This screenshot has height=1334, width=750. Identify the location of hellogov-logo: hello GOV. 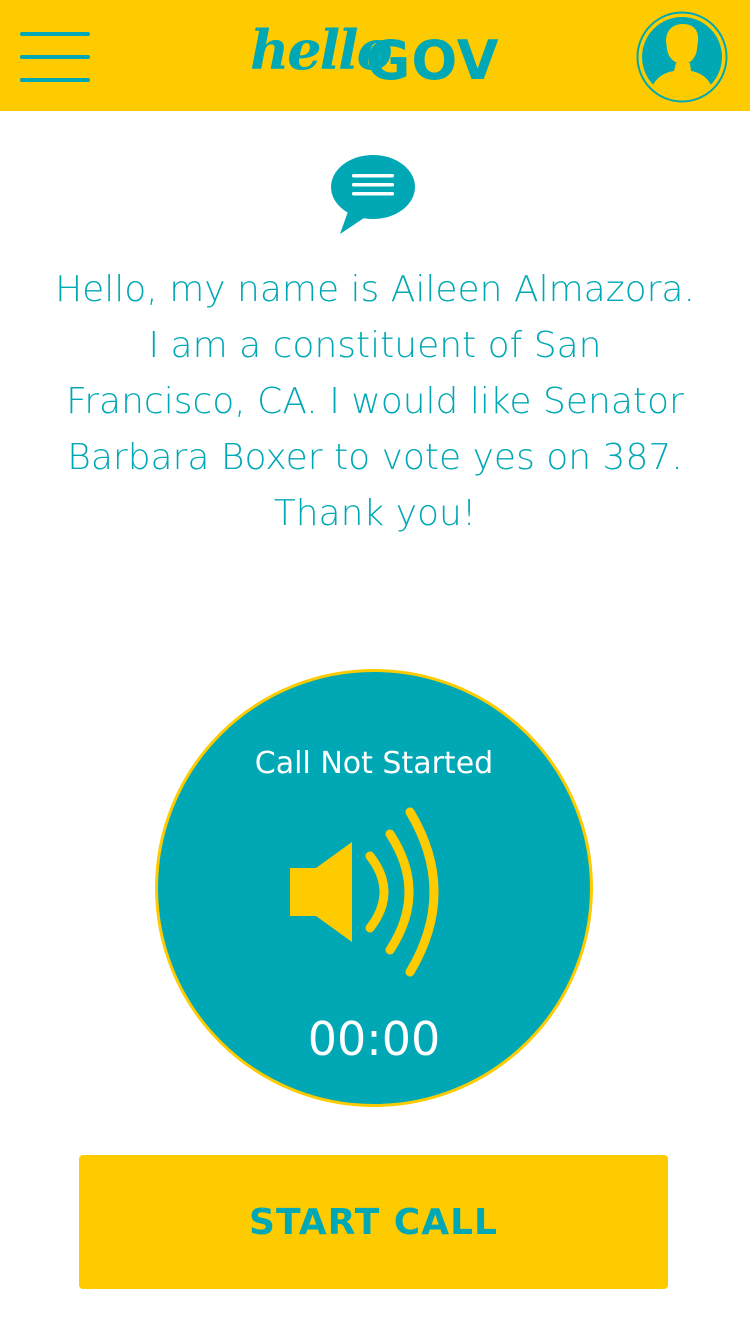
(375, 56).